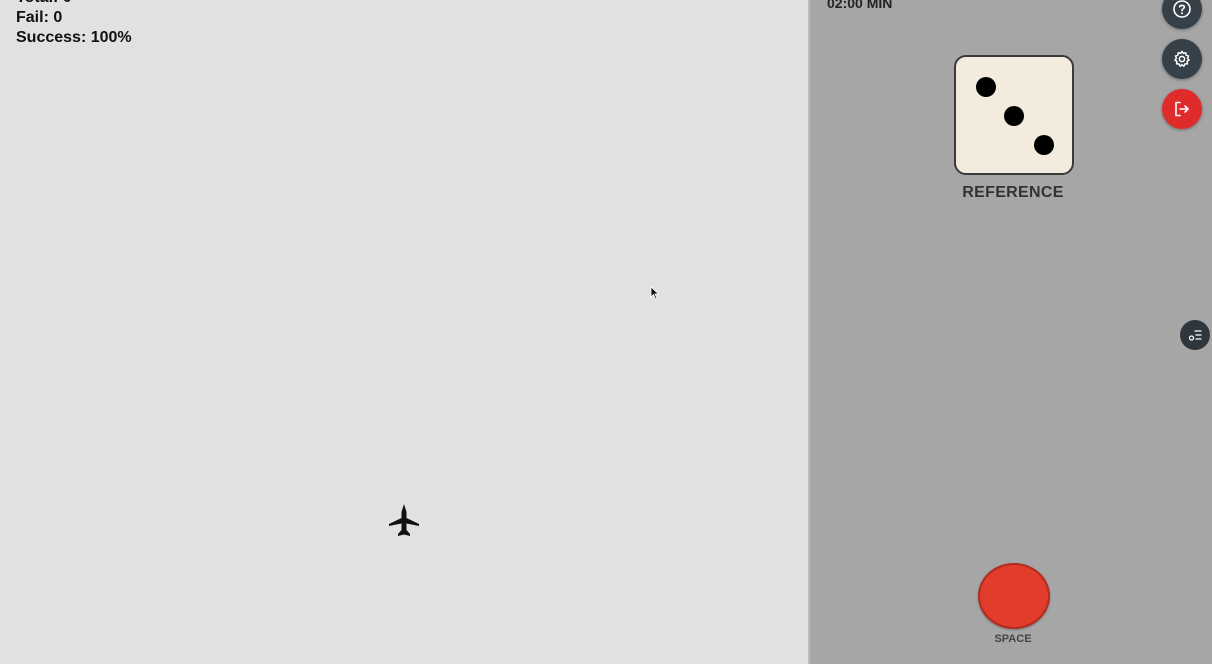 The height and width of the screenshot is (664, 1212). I want to click on fail-count: Fail: 0, so click(39, 17).